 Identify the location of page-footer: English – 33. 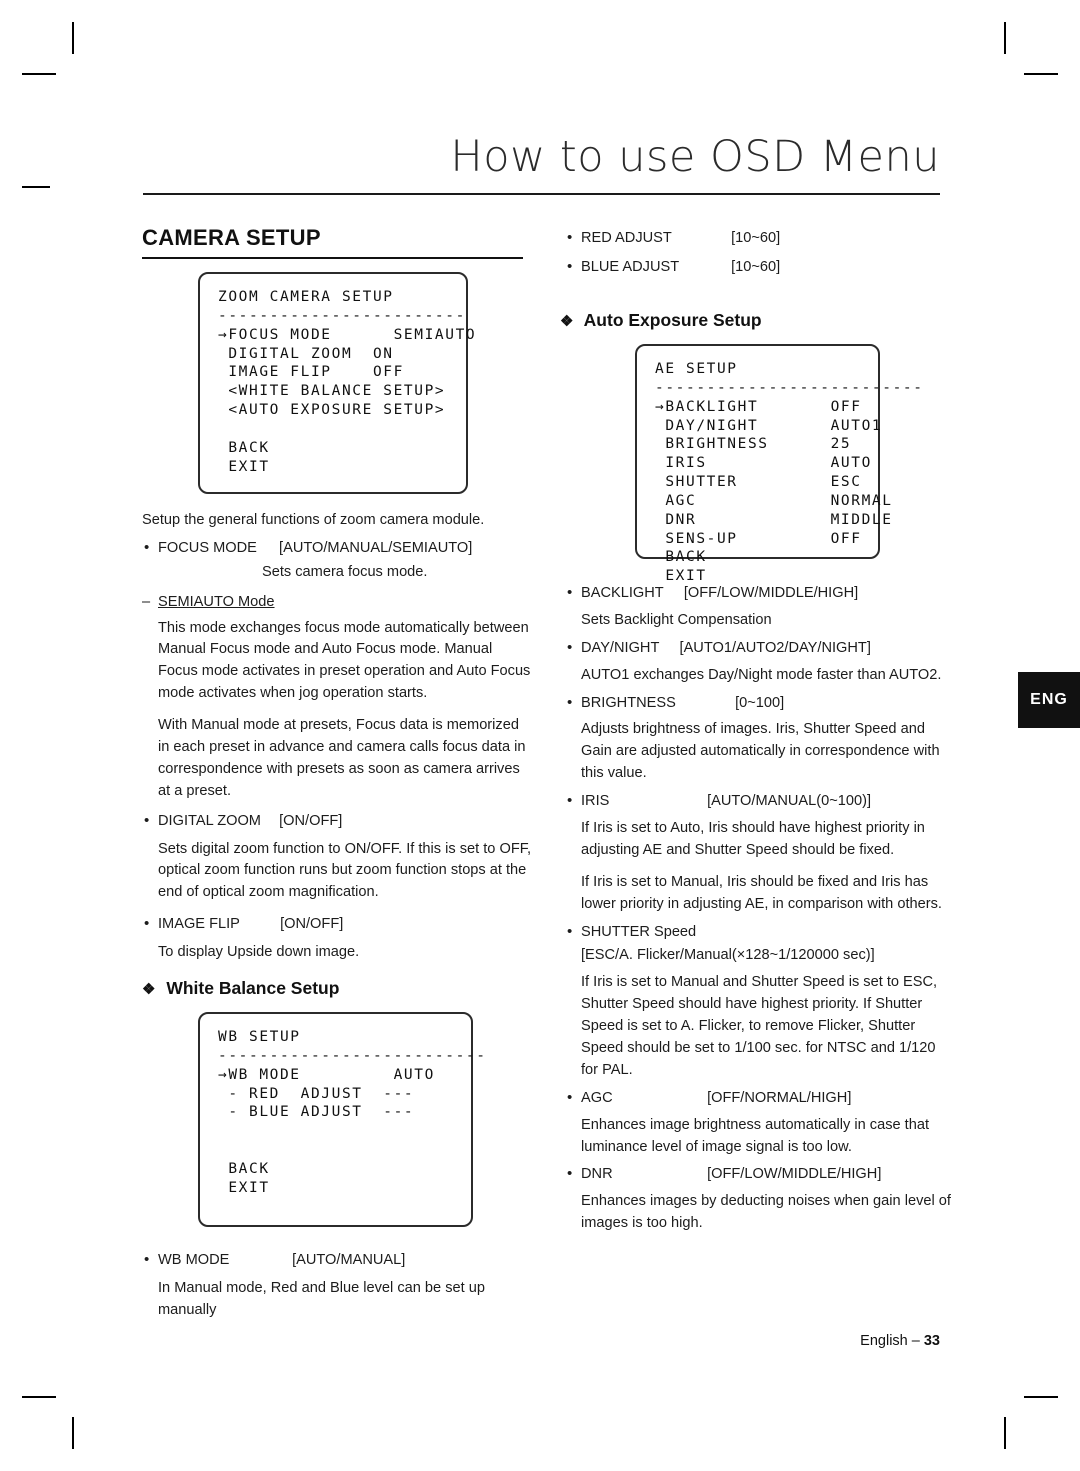
(900, 1341).